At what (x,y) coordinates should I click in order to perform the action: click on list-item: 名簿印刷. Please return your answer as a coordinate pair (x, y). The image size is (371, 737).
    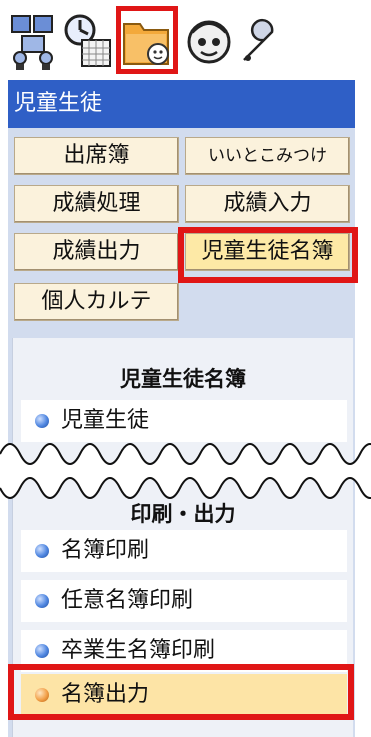
    Looking at the image, I should click on (184, 551).